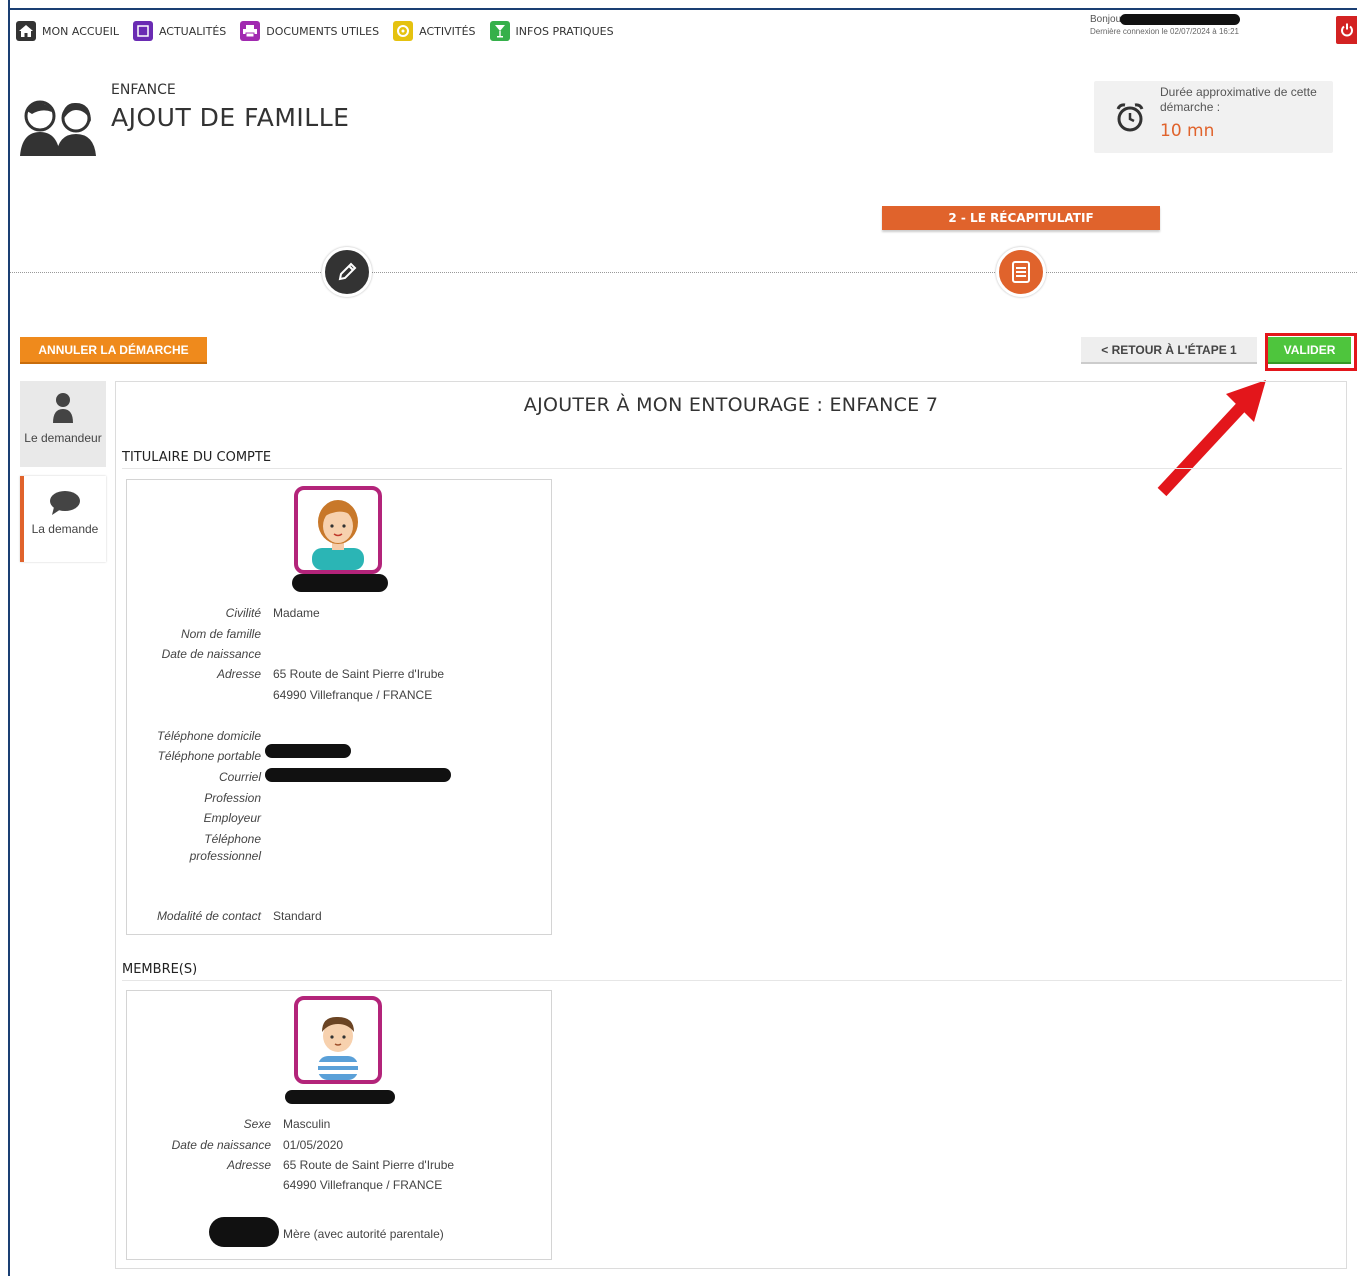  I want to click on sidetab-label: La demande, so click(65, 529).